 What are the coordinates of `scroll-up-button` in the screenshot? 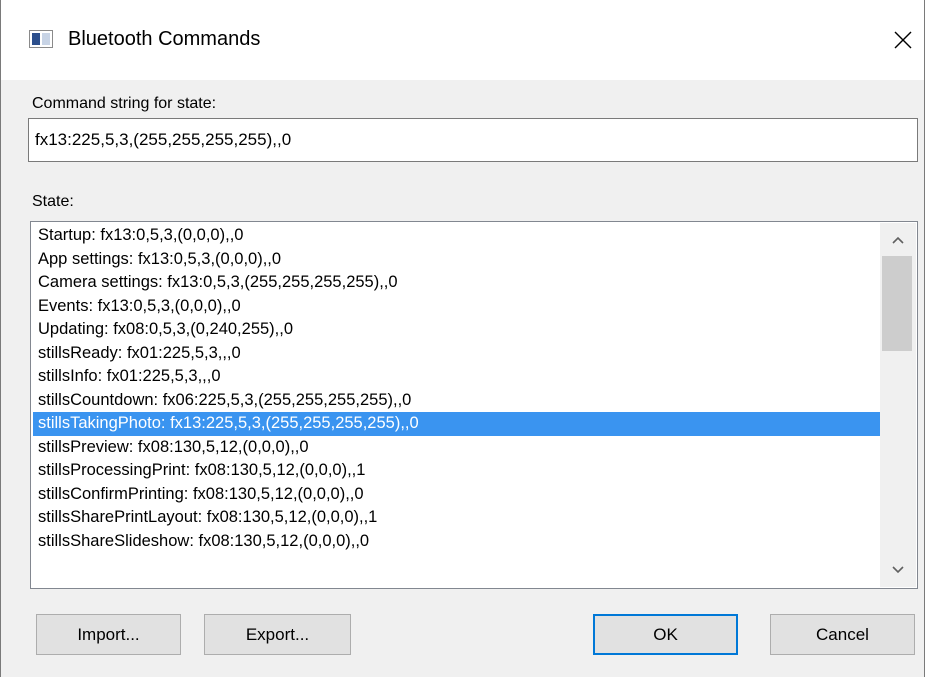 It's located at (898, 240).